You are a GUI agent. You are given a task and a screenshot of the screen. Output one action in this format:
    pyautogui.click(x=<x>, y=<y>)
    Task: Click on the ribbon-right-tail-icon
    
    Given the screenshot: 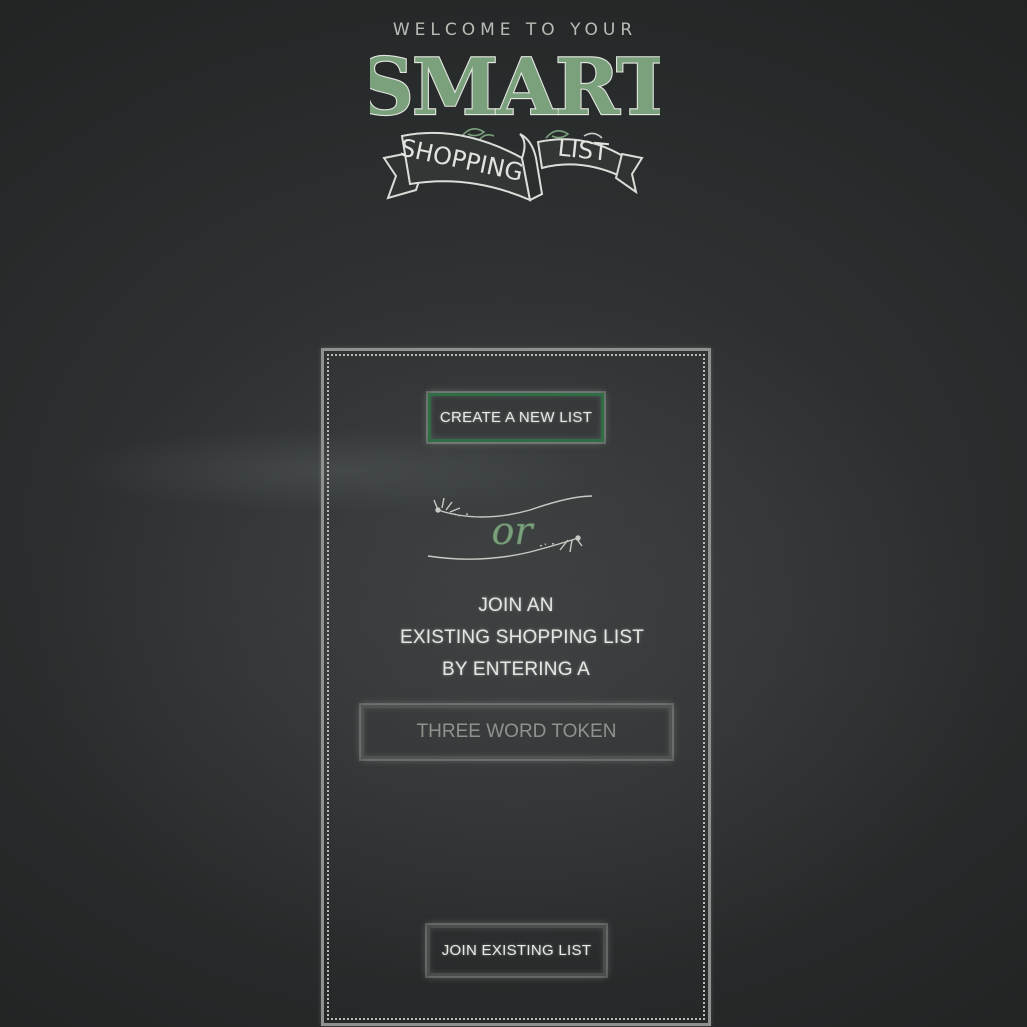 What is the action you would take?
    pyautogui.click(x=629, y=173)
    